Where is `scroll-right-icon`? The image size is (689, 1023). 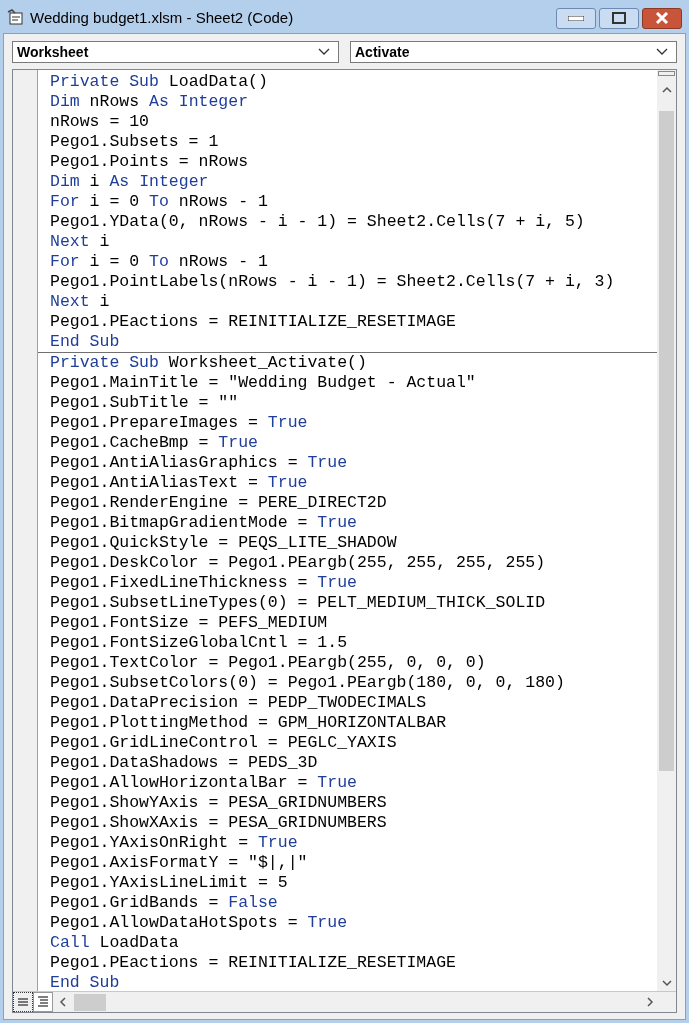 scroll-right-icon is located at coordinates (650, 1002).